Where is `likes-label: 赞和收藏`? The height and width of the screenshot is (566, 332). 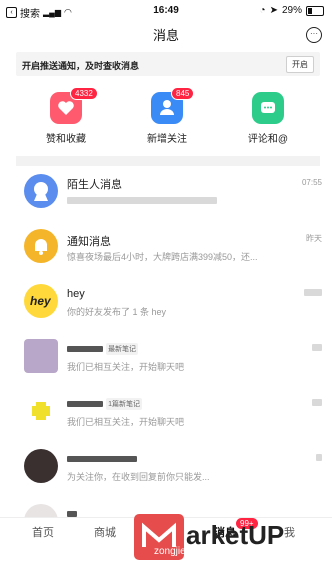
likes-label: 赞和收藏 is located at coordinates (66, 139).